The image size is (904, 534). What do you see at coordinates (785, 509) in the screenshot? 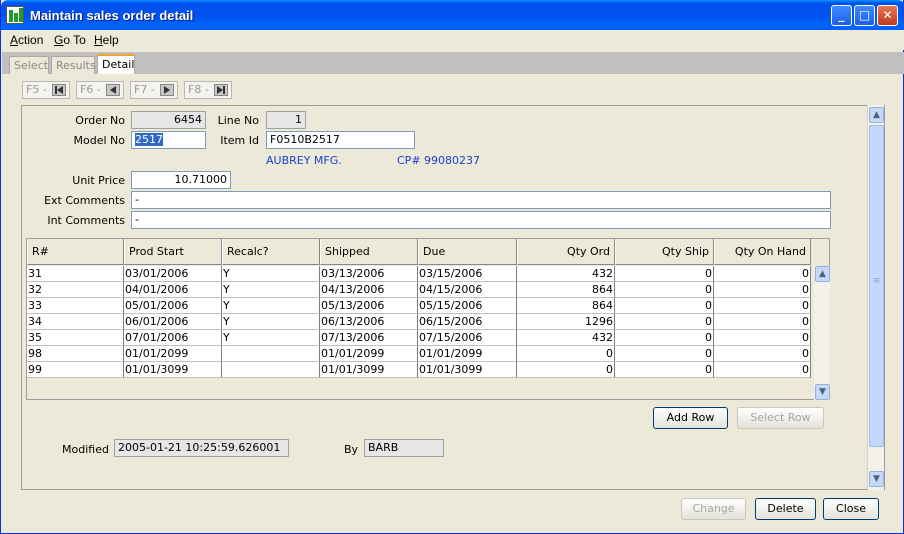
I see `delete-button: Delete` at bounding box center [785, 509].